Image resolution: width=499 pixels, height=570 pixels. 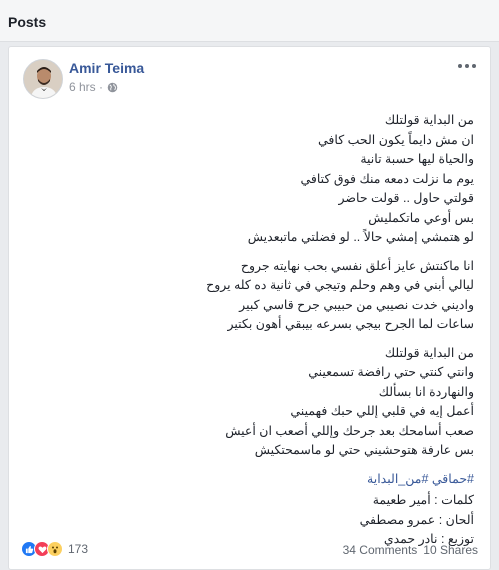 I want to click on post-timestamp: 6 hrs ·, so click(x=86, y=87).